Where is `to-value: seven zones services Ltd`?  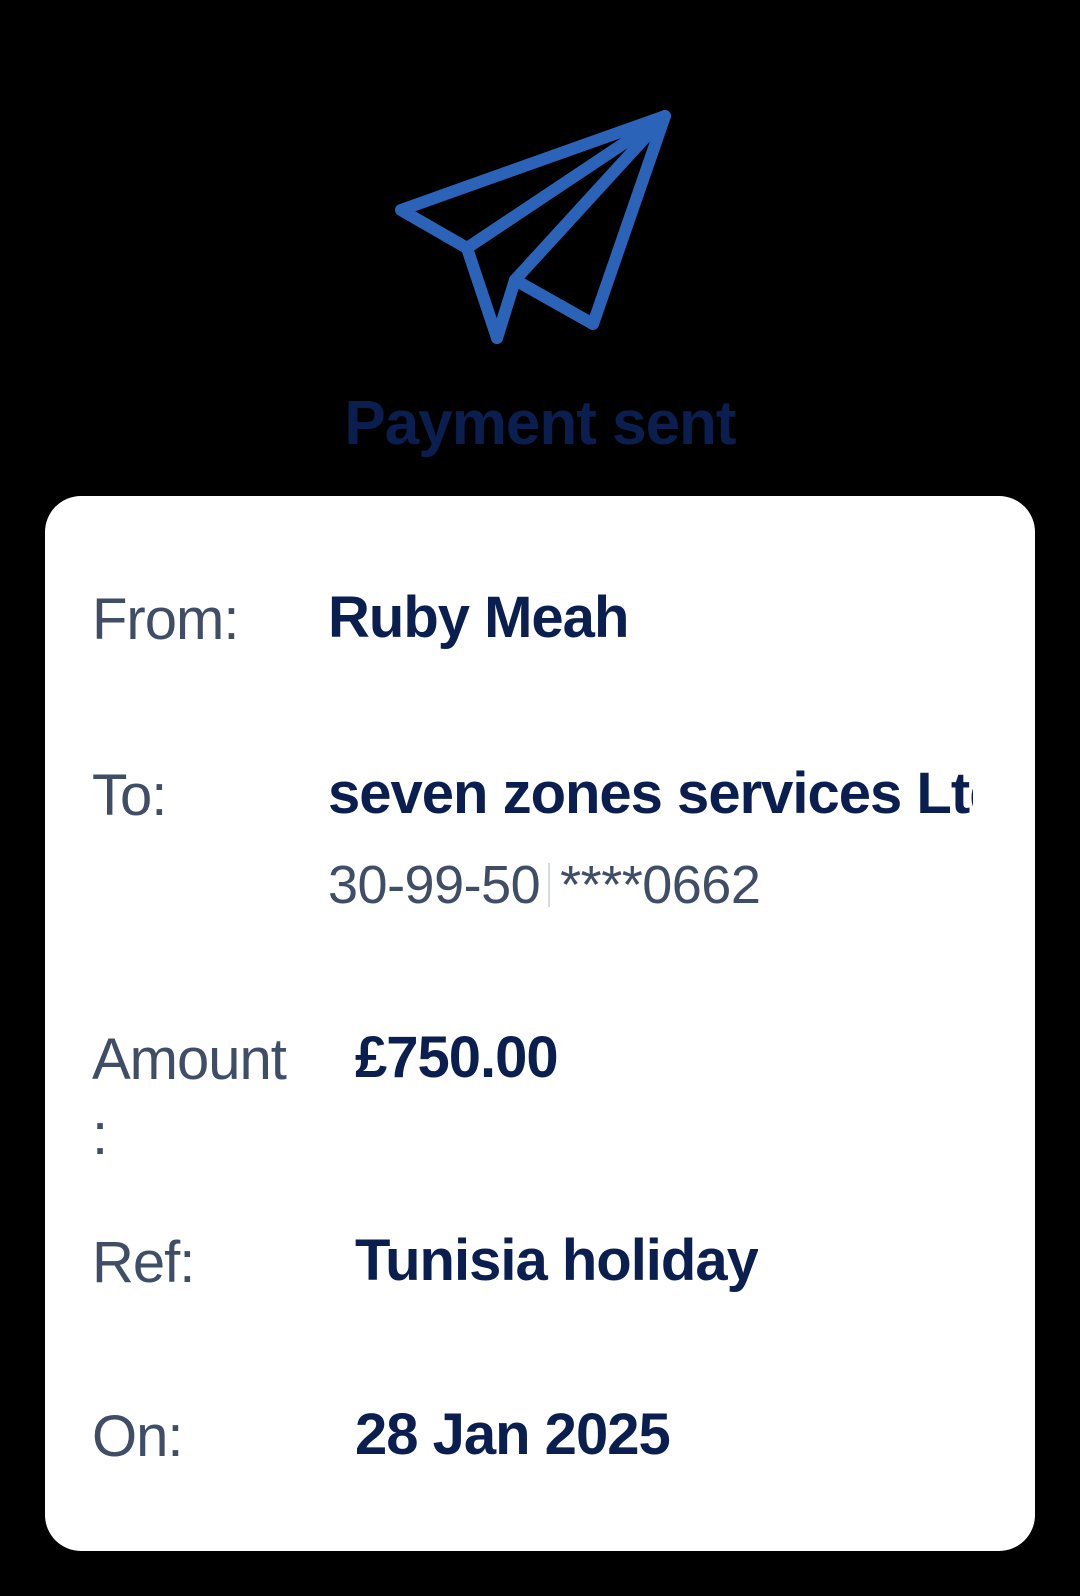
to-value: seven zones services Ltd is located at coordinates (650, 793).